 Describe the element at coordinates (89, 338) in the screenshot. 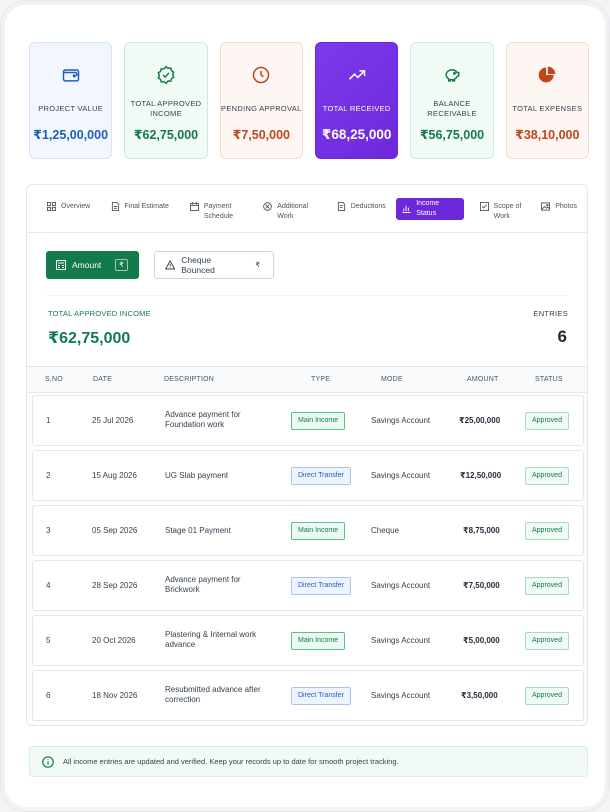

I see `total-approved-income-value: ₹62,75,000` at that location.